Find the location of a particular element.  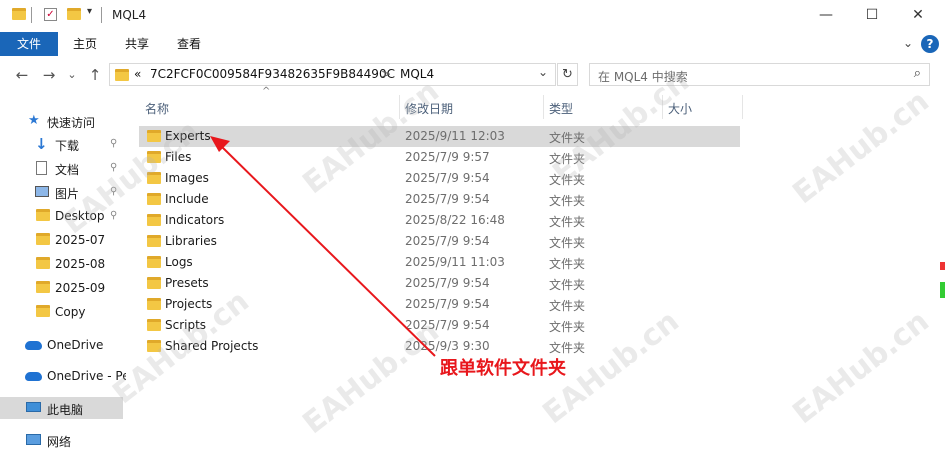

divider is located at coordinates (101, 15).